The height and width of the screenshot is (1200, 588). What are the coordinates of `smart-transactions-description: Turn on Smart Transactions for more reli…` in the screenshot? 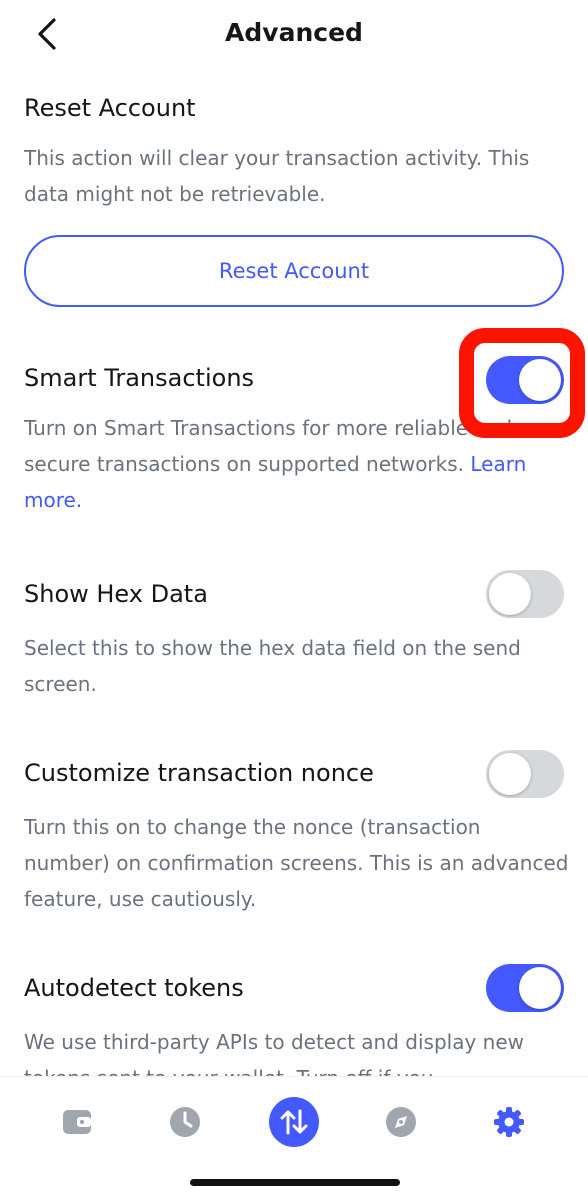 It's located at (298, 464).